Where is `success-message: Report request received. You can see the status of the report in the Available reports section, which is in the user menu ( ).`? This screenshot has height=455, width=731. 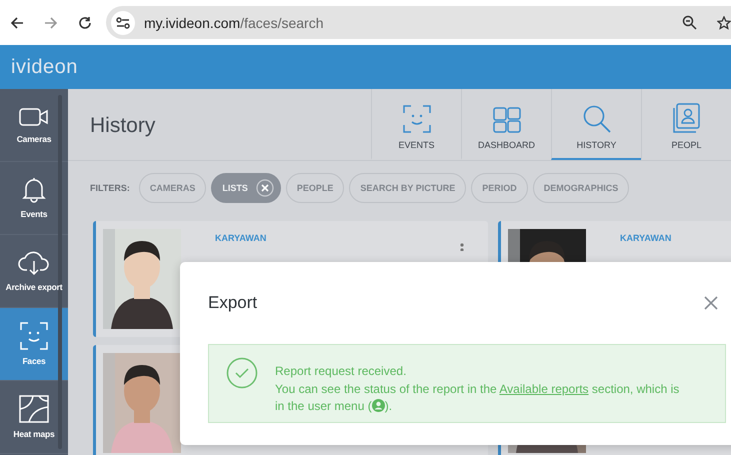 success-message: Report request received. You can see the status of the report in the Available reports section, which is in the user menu ( ). is located at coordinates (477, 389).